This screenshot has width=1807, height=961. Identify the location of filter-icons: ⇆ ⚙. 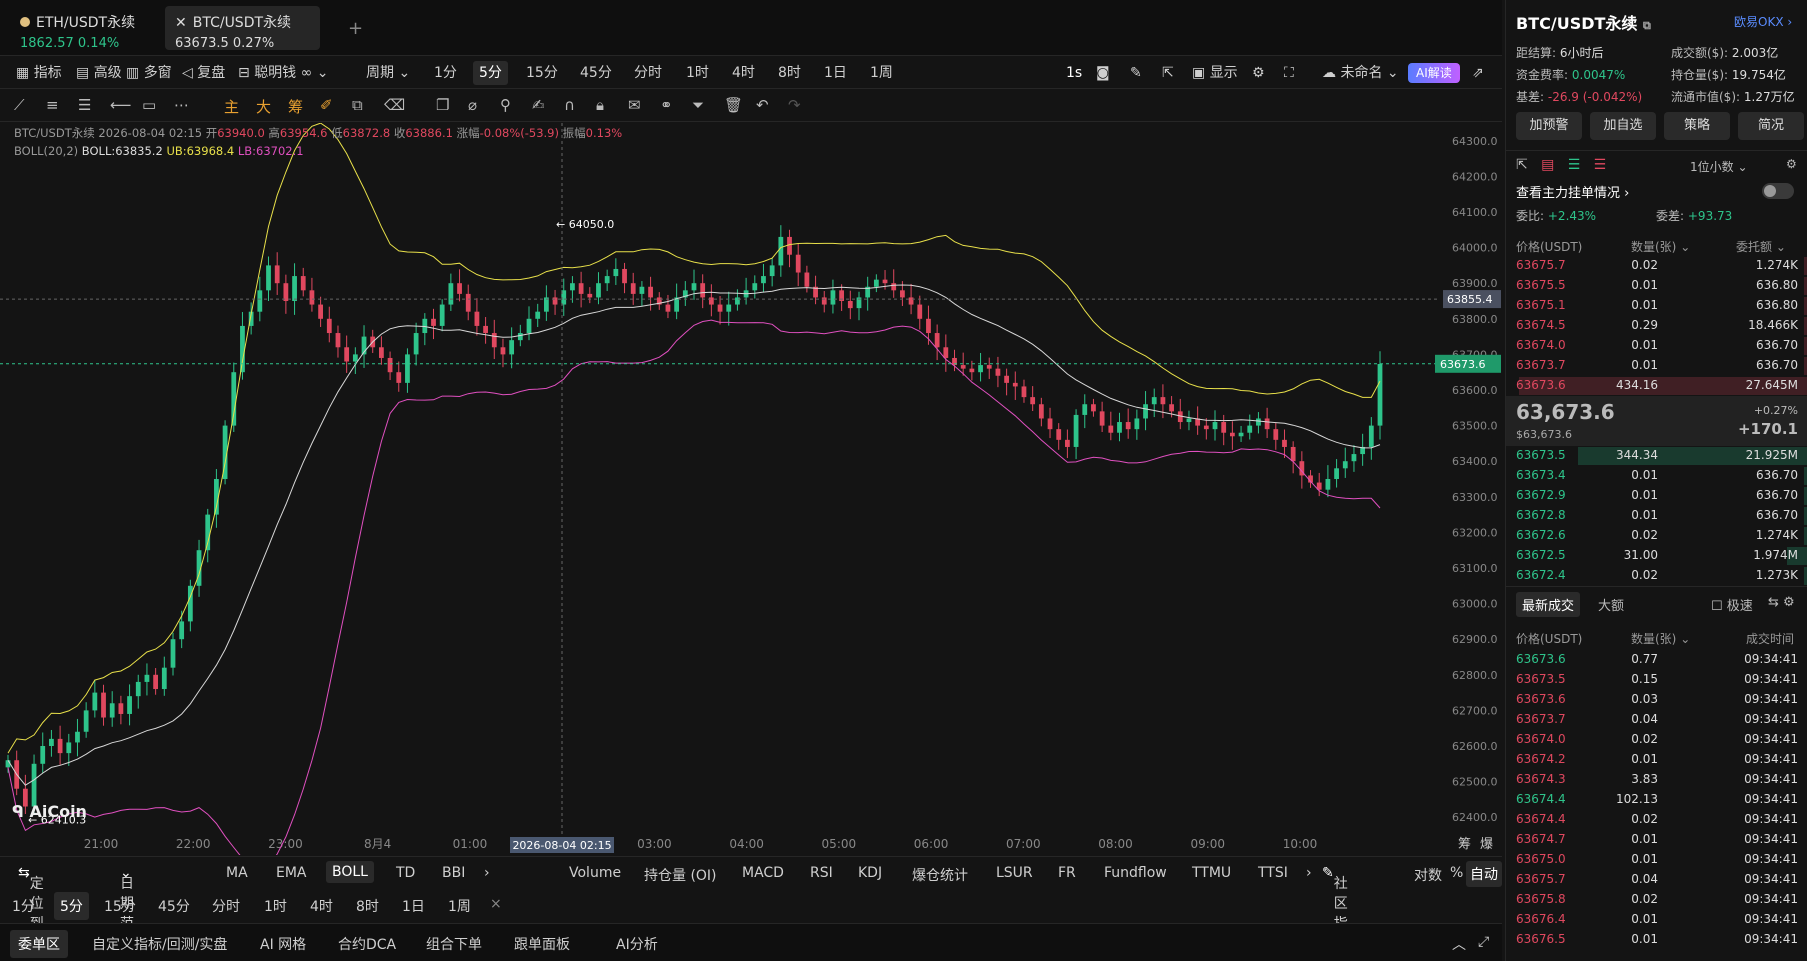
(1781, 602).